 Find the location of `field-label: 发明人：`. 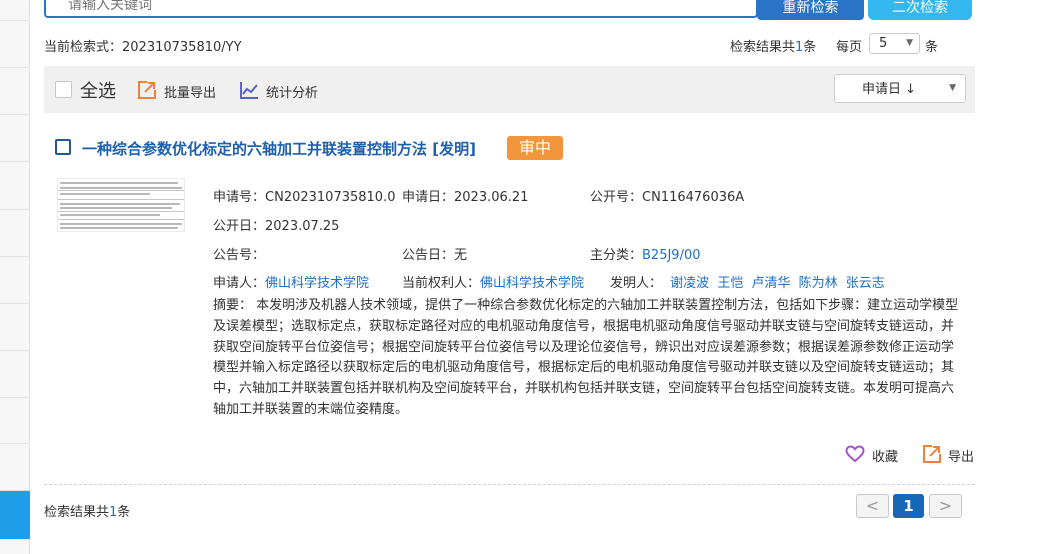

field-label: 发明人： is located at coordinates (636, 283).